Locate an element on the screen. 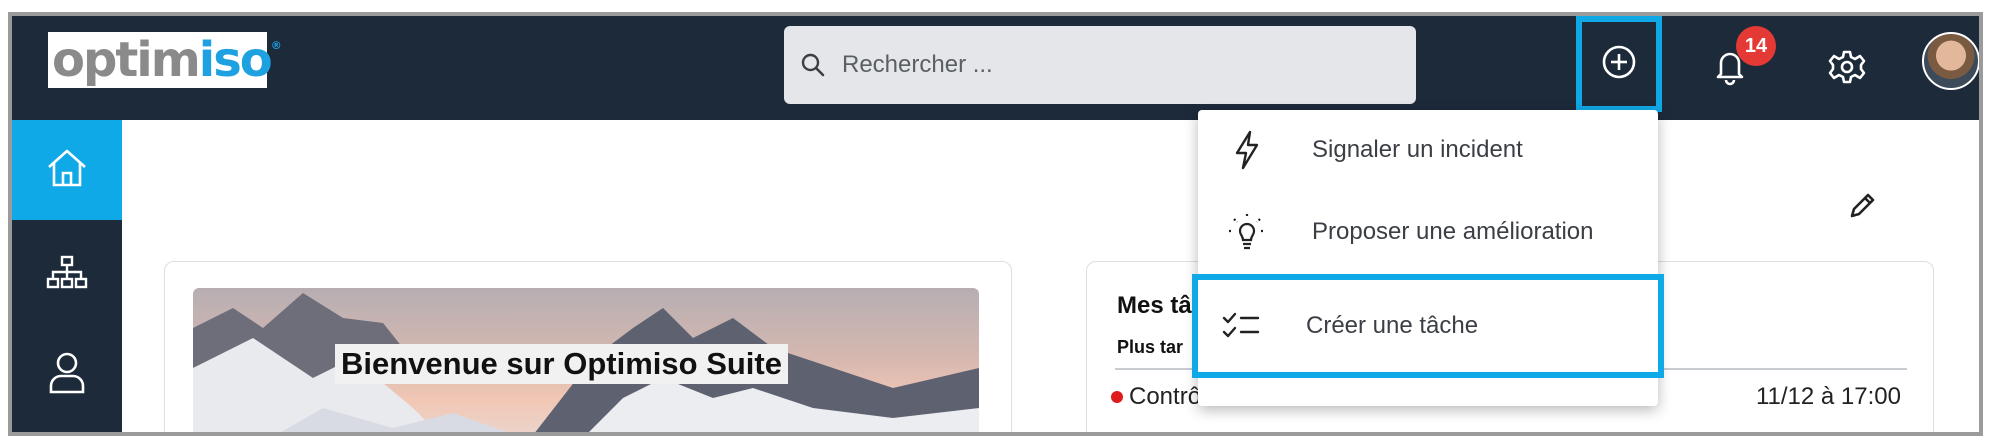  add-button is located at coordinates (1619, 64).